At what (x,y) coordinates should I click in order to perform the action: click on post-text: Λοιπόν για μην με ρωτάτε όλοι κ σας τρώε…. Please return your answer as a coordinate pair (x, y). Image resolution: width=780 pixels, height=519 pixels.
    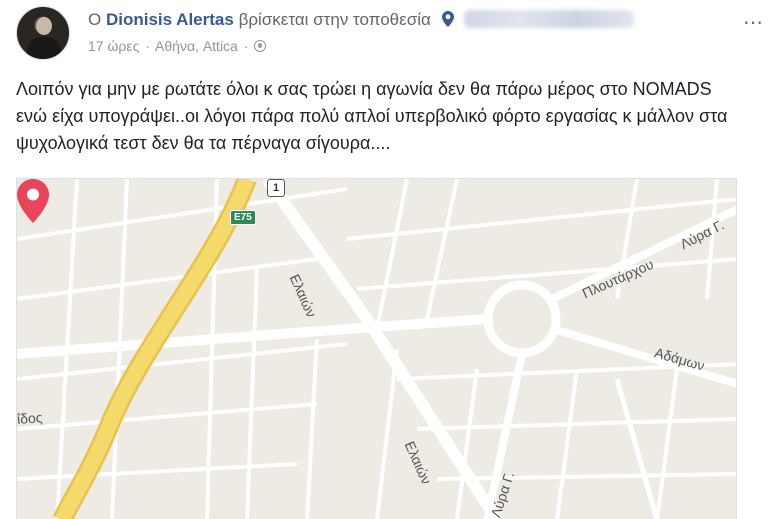
    Looking at the image, I should click on (372, 116).